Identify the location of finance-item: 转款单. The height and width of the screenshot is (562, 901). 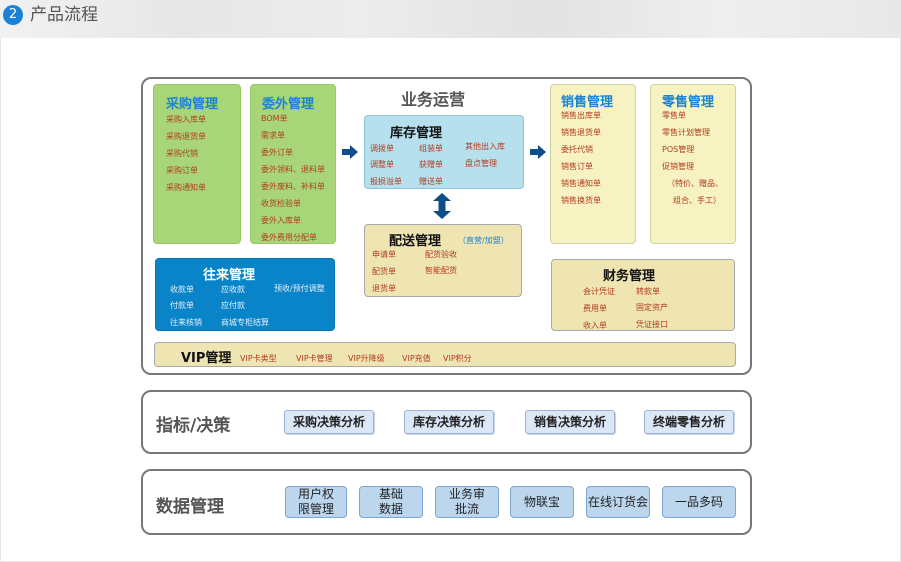
(648, 291).